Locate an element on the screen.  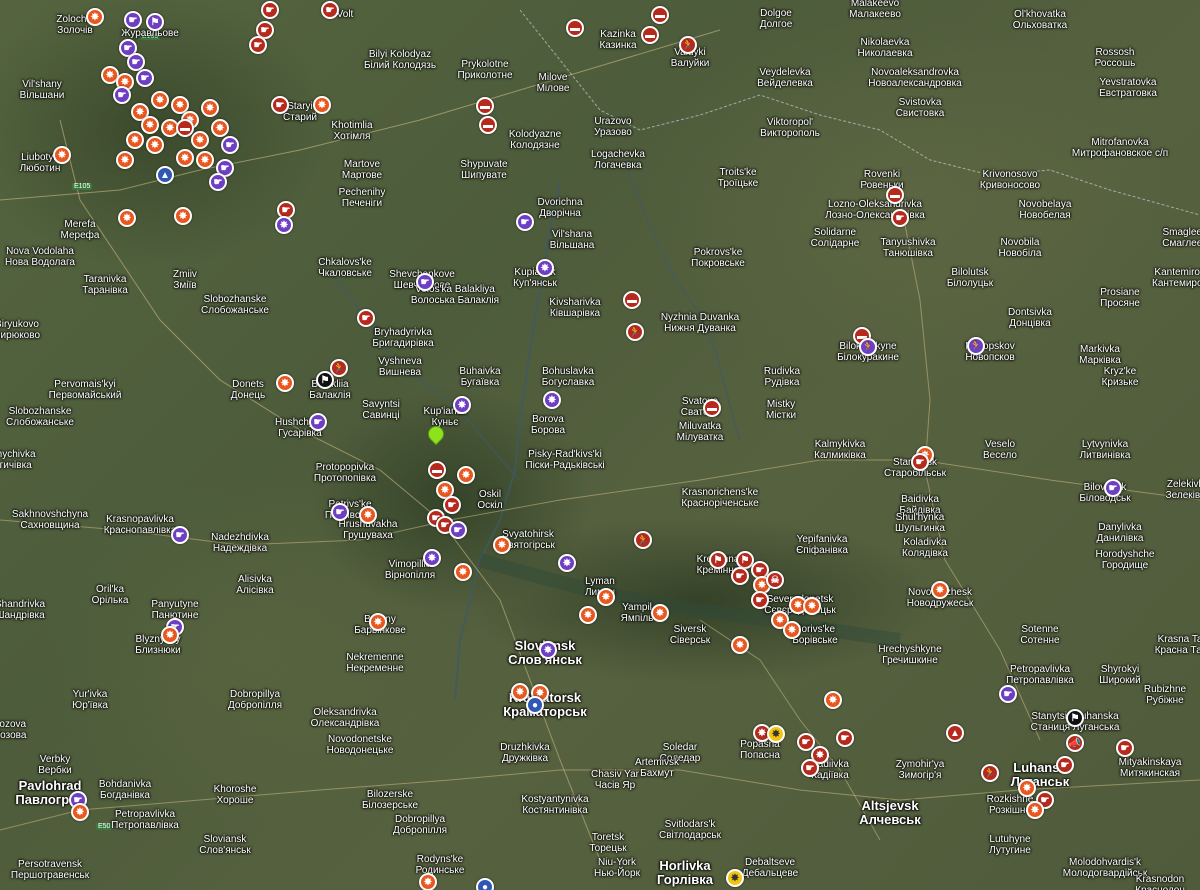
place-name-latin: Krasna Talivka is located at coordinates (1178, 639).